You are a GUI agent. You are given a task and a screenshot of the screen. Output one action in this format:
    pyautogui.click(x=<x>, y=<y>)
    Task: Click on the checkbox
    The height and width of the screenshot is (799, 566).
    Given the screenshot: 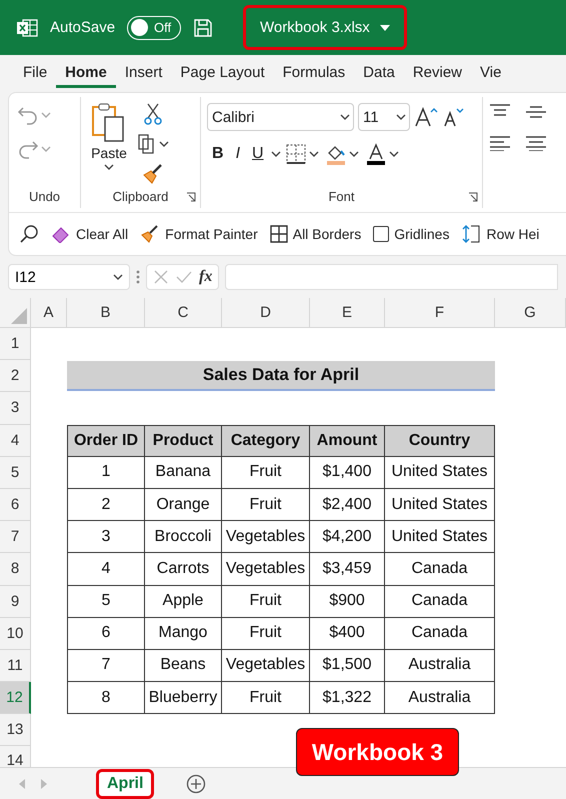 What is the action you would take?
    pyautogui.click(x=381, y=234)
    